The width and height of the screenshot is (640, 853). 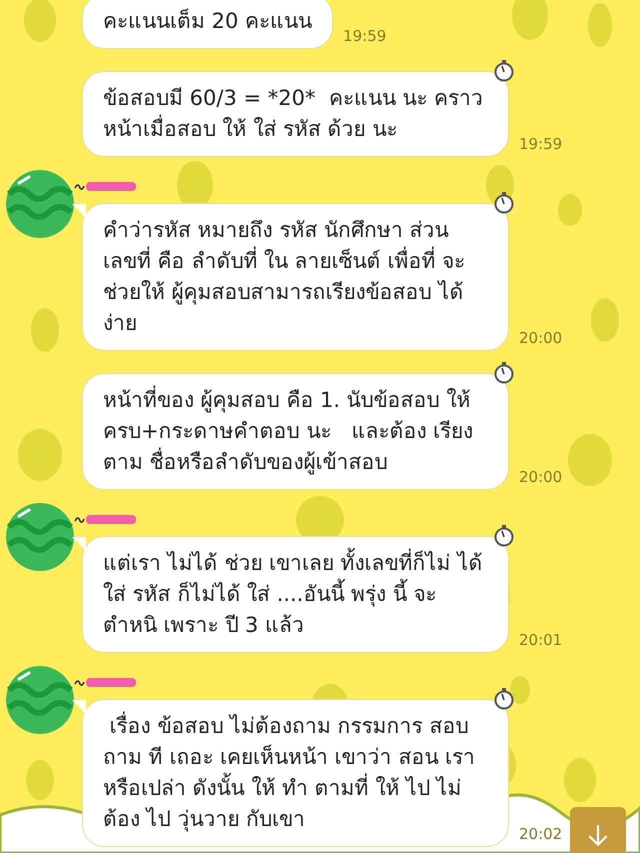 I want to click on message-text: แต่เรา ไม่ได้ ช่วย เขาเลย ทั้งเลขที่ก็ไม่ ได้ ใส่ รหัส ก็ไม่ได้ ใส่ ....อันนี้ พรุ่ง นี้ จะ ตำหนิ เพราะ ปี 3 แล้ว, so click(x=295, y=594).